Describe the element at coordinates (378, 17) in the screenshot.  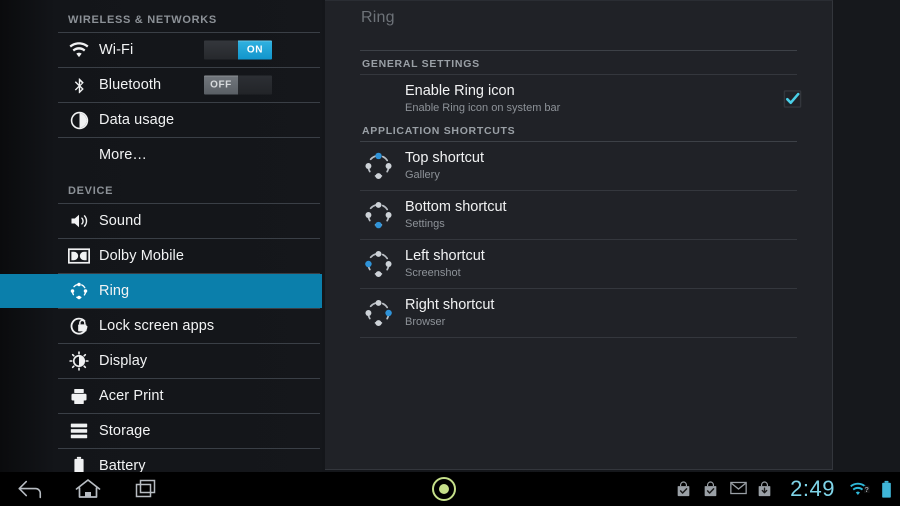
I see `page-title: Ring` at that location.